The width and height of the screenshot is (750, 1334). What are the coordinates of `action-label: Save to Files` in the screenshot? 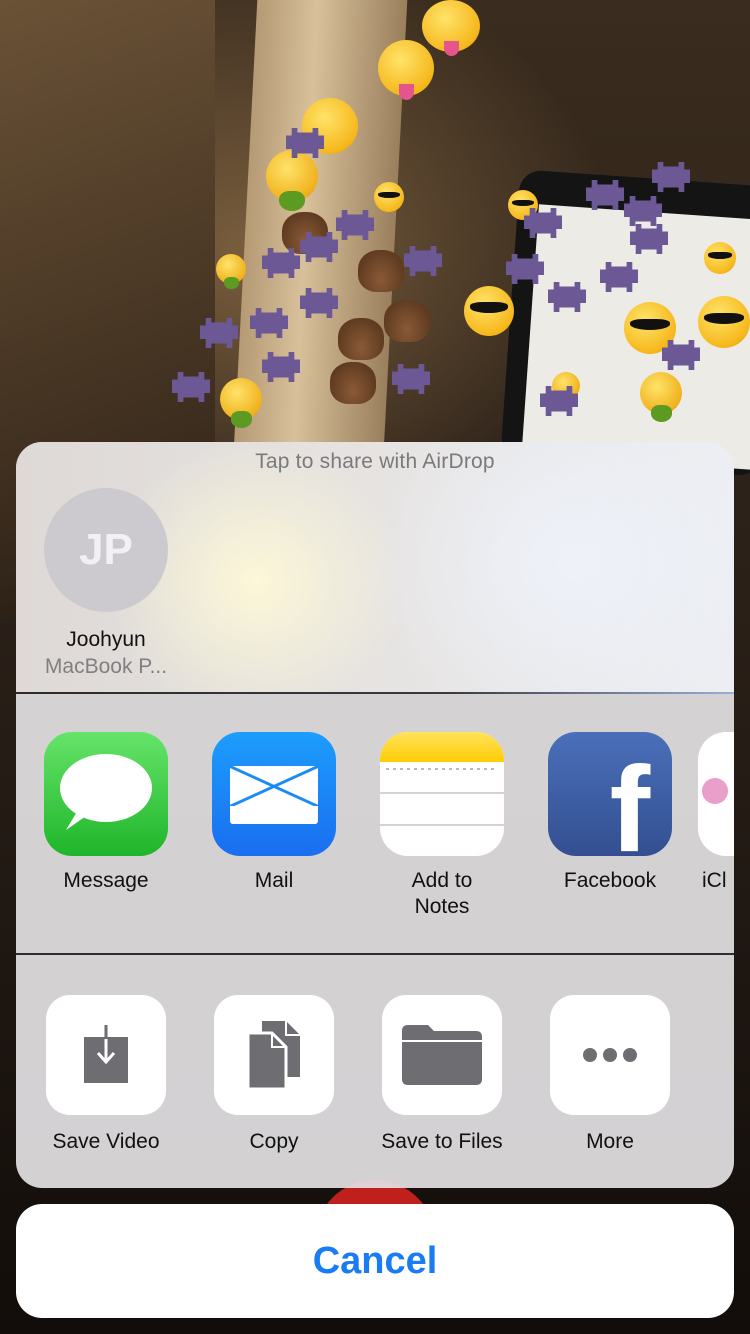 It's located at (442, 1141).